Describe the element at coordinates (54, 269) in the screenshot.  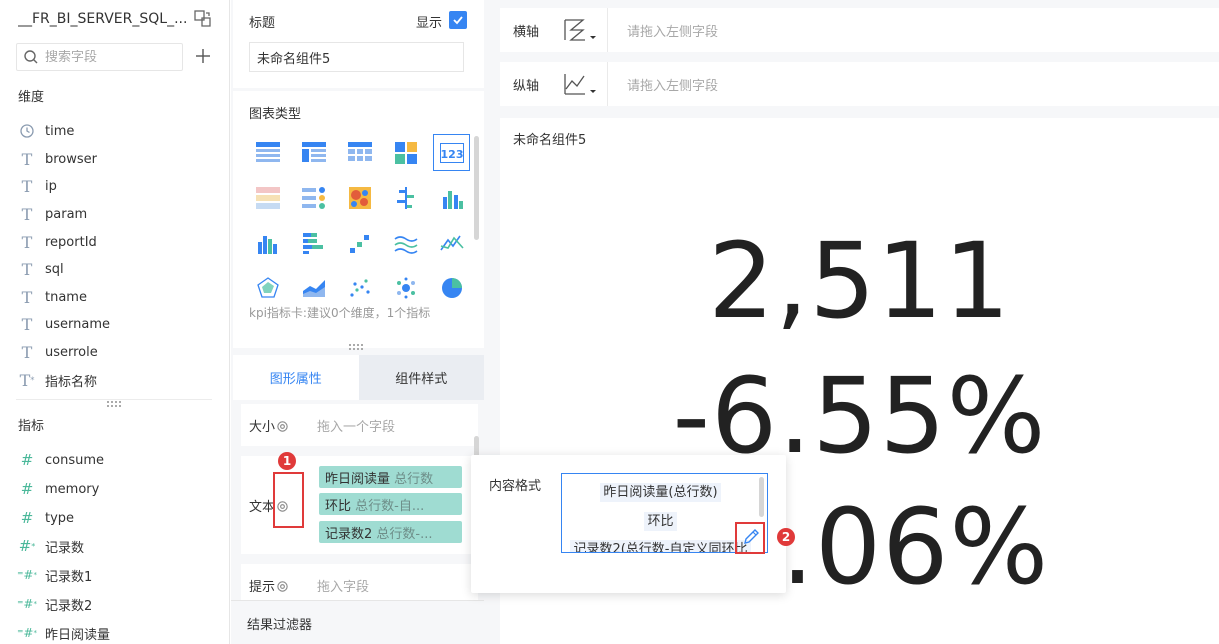
I see `field-label: sql` at that location.